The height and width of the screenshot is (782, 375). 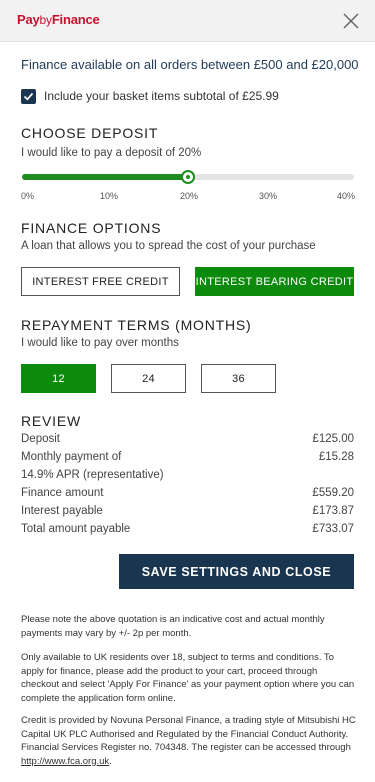 I want to click on term-12-months-button: 12, so click(x=58, y=378).